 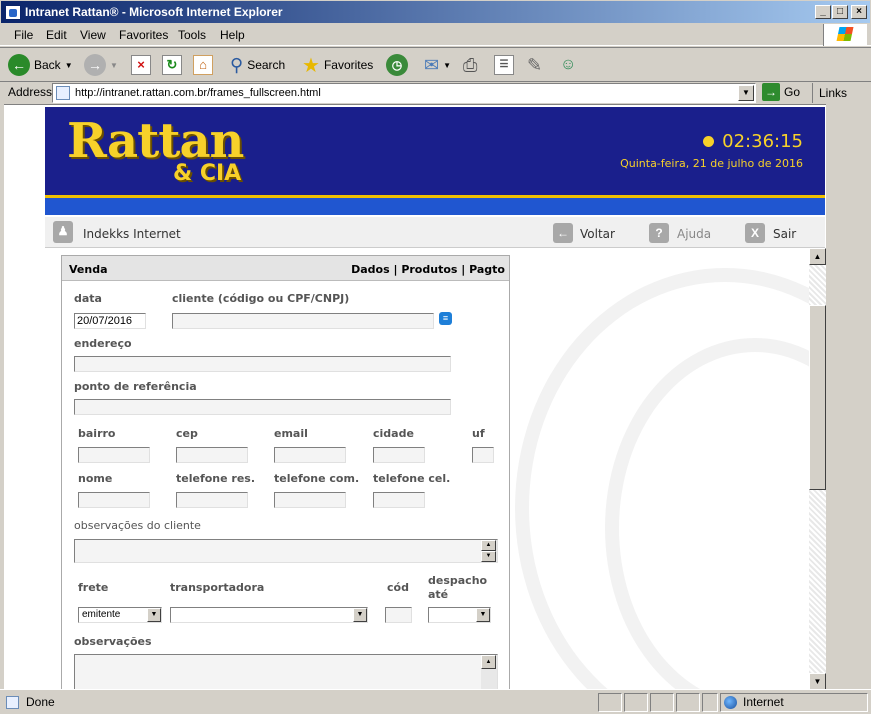 I want to click on obs-cliente-textarea: ▲ ▼, so click(x=286, y=551).